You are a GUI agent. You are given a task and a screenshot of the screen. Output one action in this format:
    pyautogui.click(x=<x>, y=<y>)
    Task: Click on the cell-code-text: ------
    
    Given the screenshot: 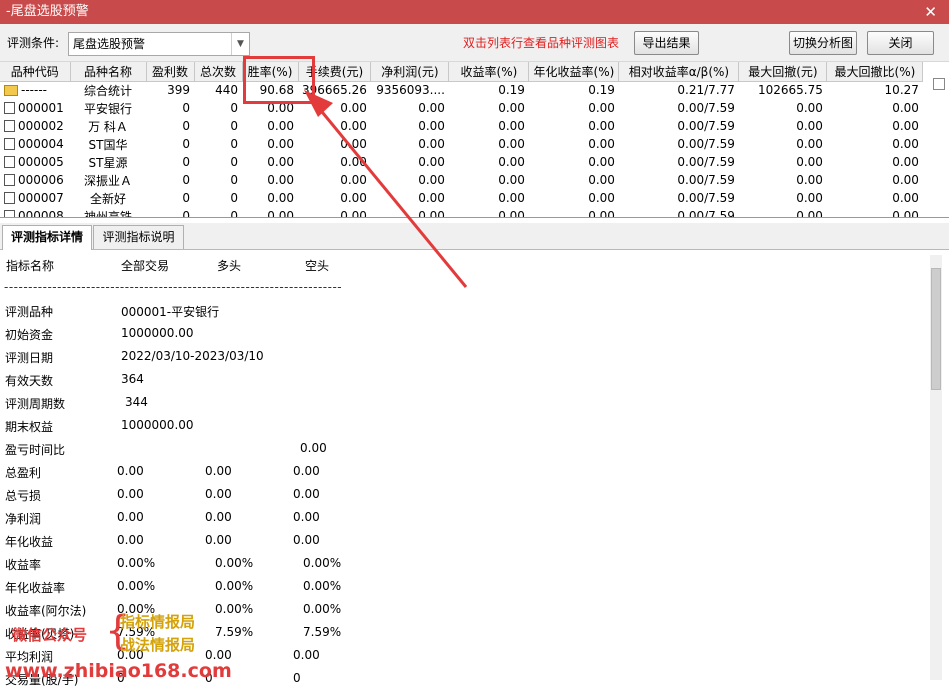 What is the action you would take?
    pyautogui.click(x=34, y=90)
    